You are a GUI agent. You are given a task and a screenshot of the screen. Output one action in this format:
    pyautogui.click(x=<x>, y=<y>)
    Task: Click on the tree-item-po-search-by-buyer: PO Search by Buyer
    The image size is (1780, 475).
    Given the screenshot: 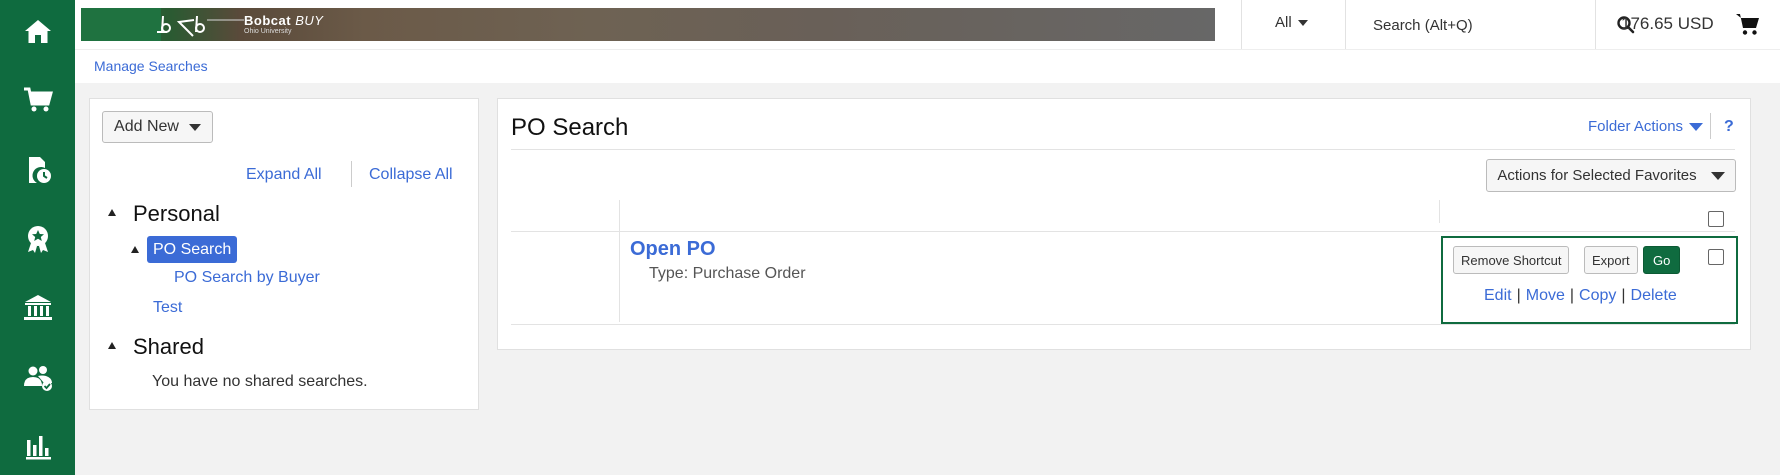 What is the action you would take?
    pyautogui.click(x=247, y=278)
    